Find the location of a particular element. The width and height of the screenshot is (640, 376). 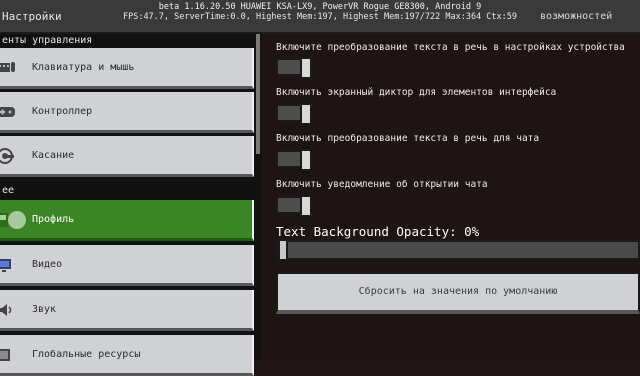

sidebar-item-sound: Звук is located at coordinates (127, 310).